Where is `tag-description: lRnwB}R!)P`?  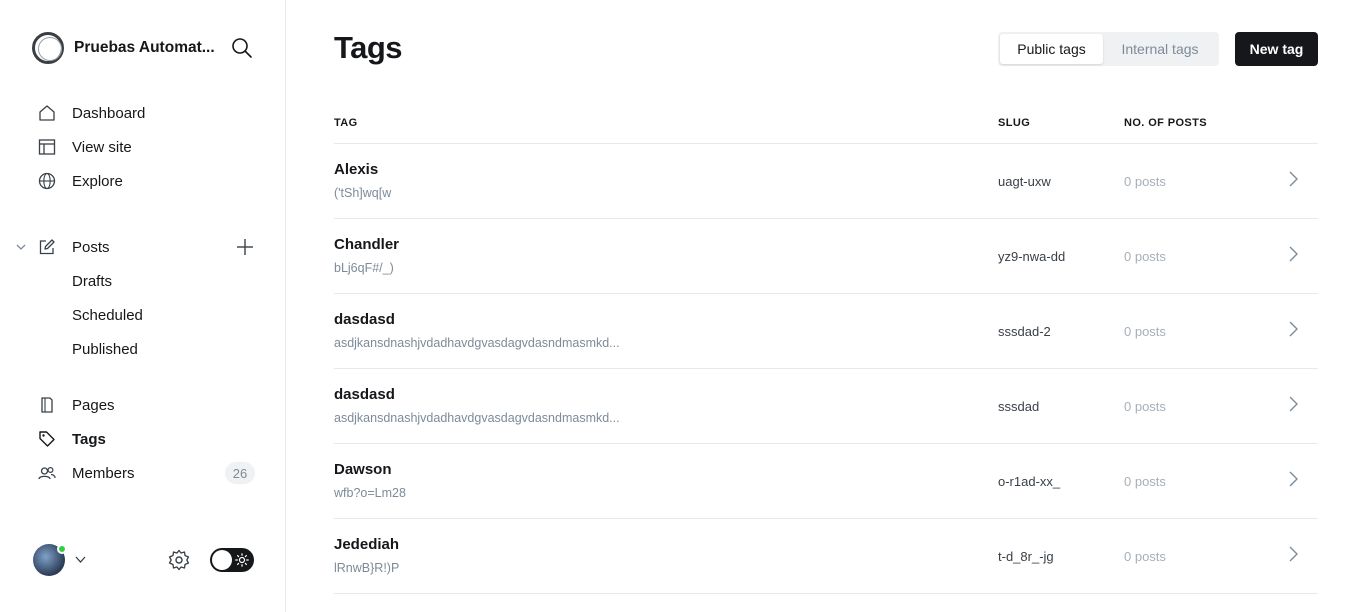 tag-description: lRnwB}R!)P is located at coordinates (367, 568).